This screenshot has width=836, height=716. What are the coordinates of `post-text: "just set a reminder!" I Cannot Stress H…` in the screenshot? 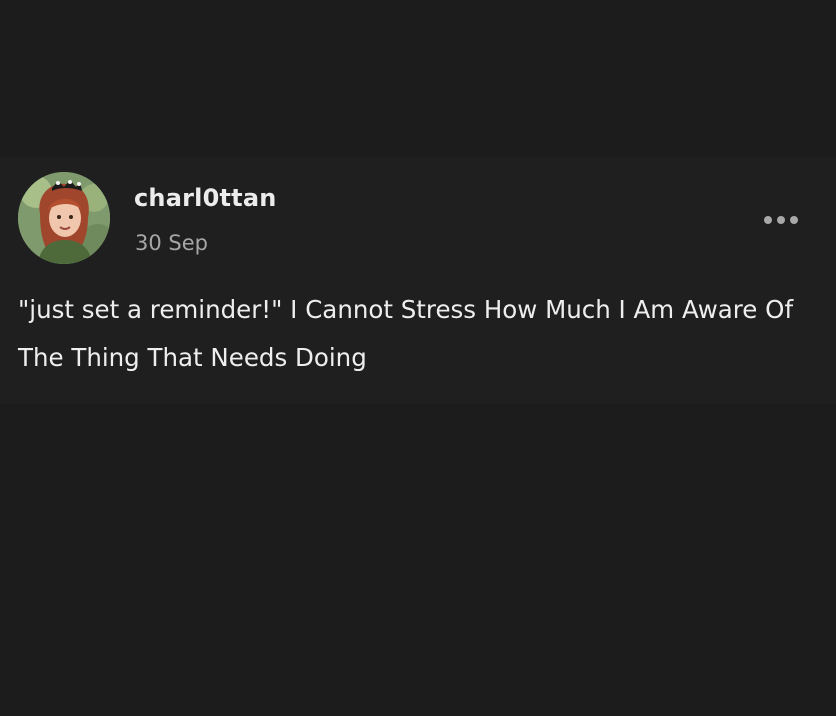 It's located at (406, 333).